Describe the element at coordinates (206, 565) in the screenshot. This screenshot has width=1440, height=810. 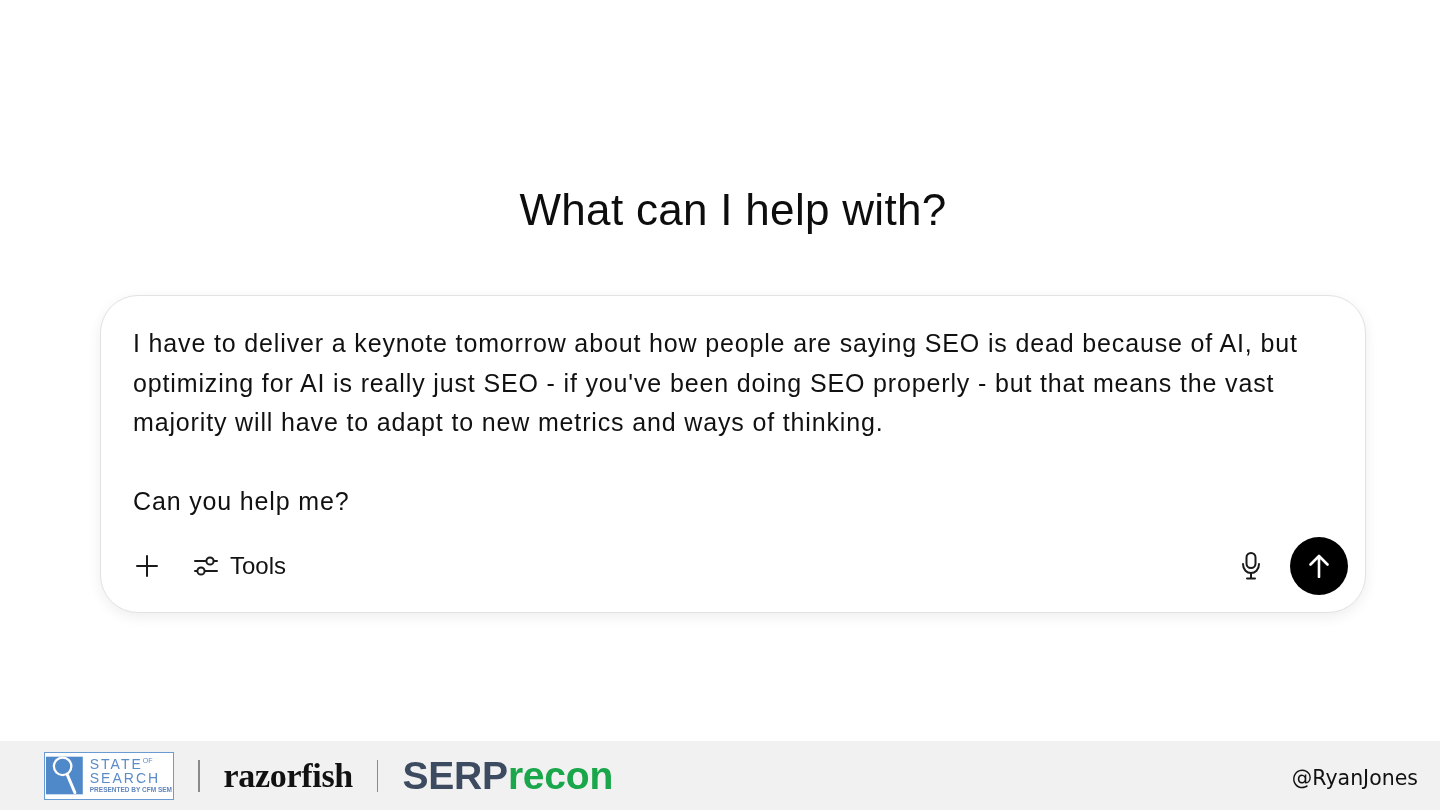
I see `sliders-icon` at that location.